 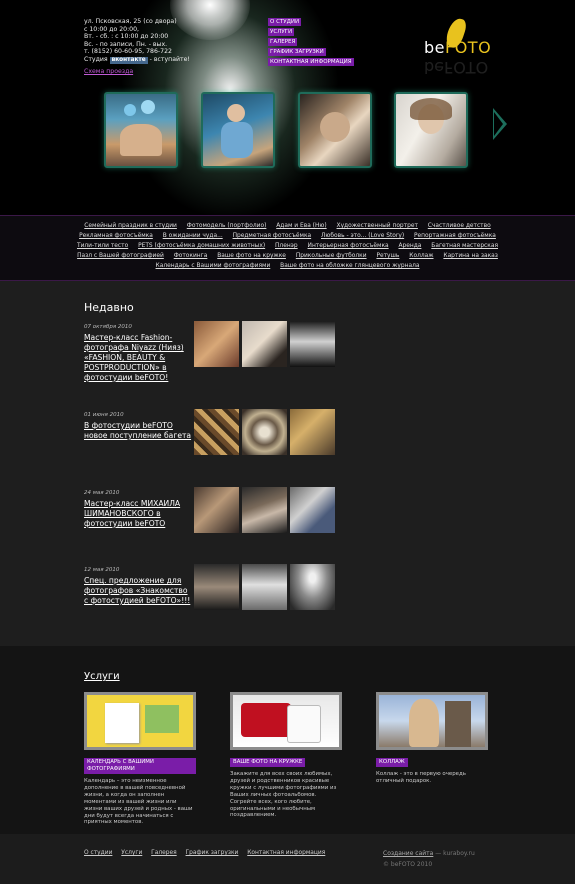 What do you see at coordinates (297, 52) in the screenshot?
I see `nav-schedule: ГРАФИК ЗАГРУЗКИ` at bounding box center [297, 52].